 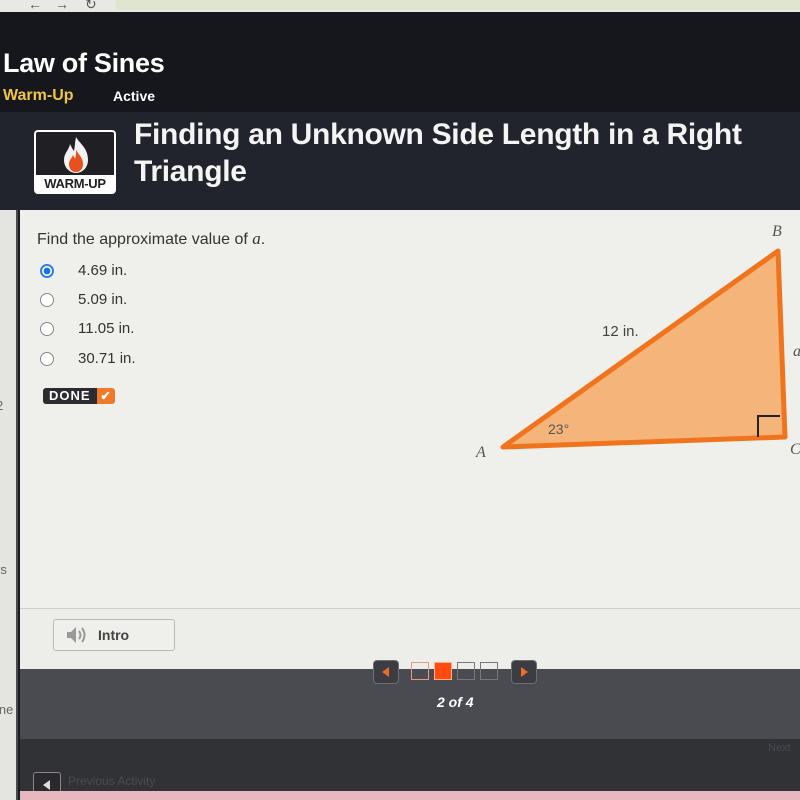 I want to click on triangle-figure: B A C 12 in. a 23°, so click(x=637, y=342).